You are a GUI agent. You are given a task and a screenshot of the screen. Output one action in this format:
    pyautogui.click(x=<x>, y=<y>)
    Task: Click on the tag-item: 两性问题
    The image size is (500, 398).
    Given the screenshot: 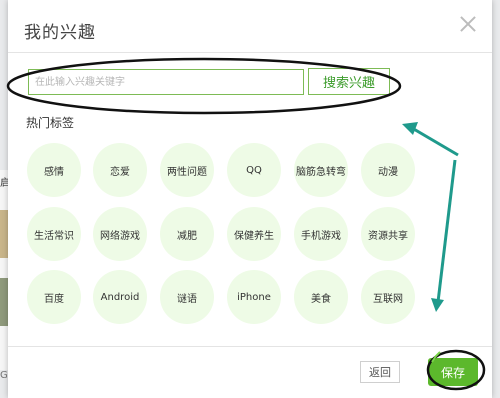 What is the action you would take?
    pyautogui.click(x=187, y=170)
    